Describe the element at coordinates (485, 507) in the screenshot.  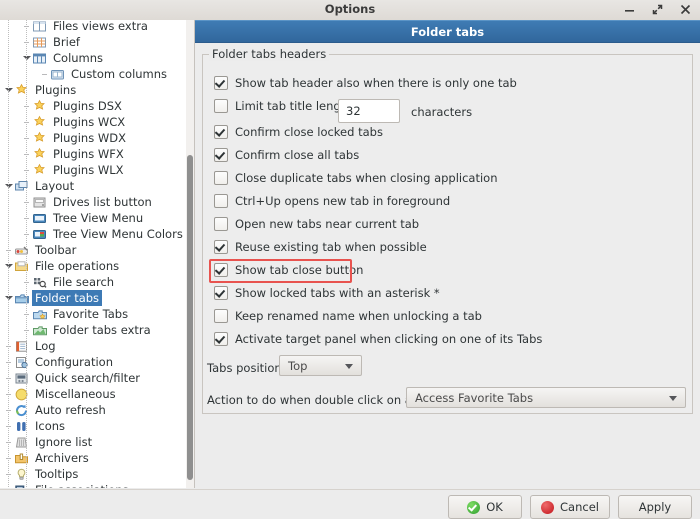
I see `ok-button: OK` at that location.